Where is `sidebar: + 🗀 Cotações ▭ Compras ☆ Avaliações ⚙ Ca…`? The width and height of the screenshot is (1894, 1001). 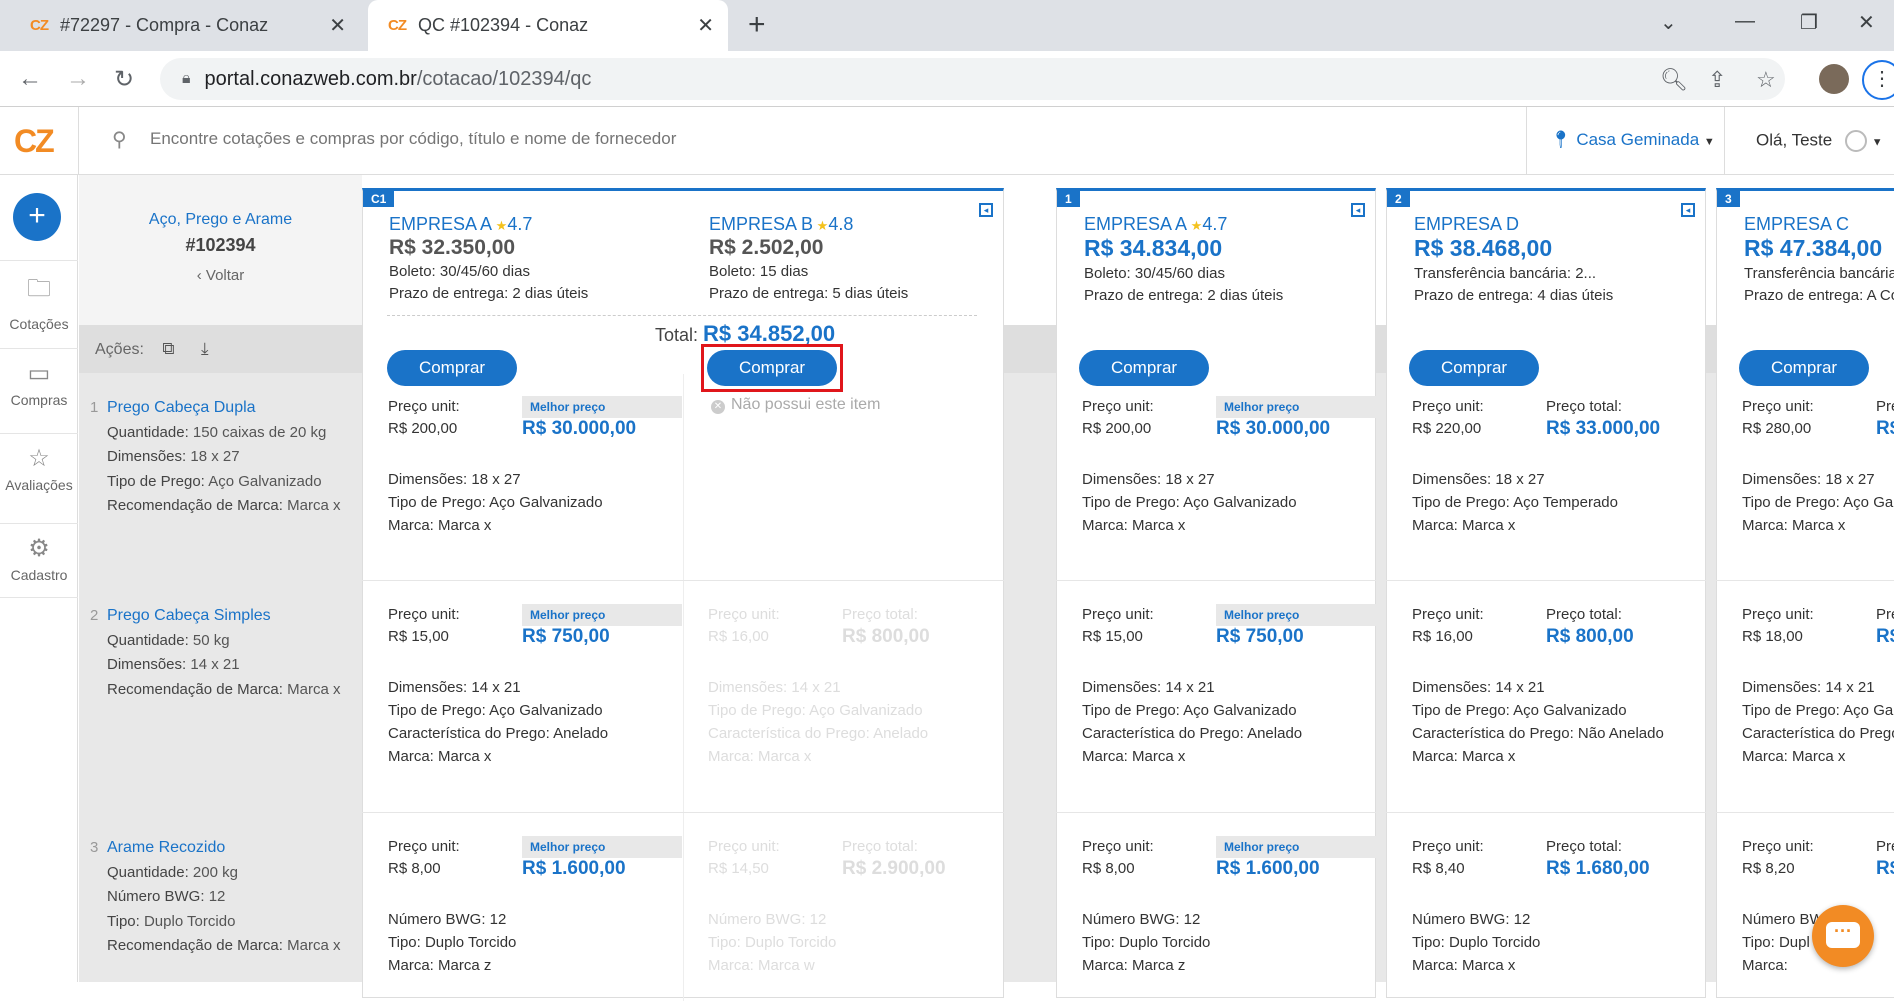 sidebar: + 🗀 Cotações ▭ Compras ☆ Avaliações ⚙ Ca… is located at coordinates (39, 578).